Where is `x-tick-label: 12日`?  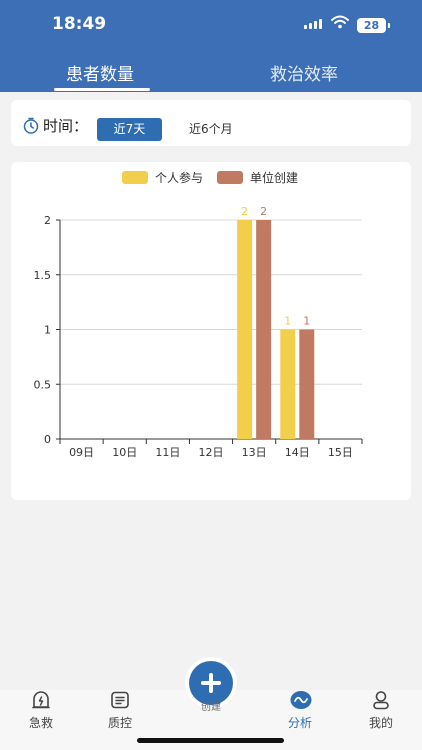 x-tick-label: 12日 is located at coordinates (211, 452).